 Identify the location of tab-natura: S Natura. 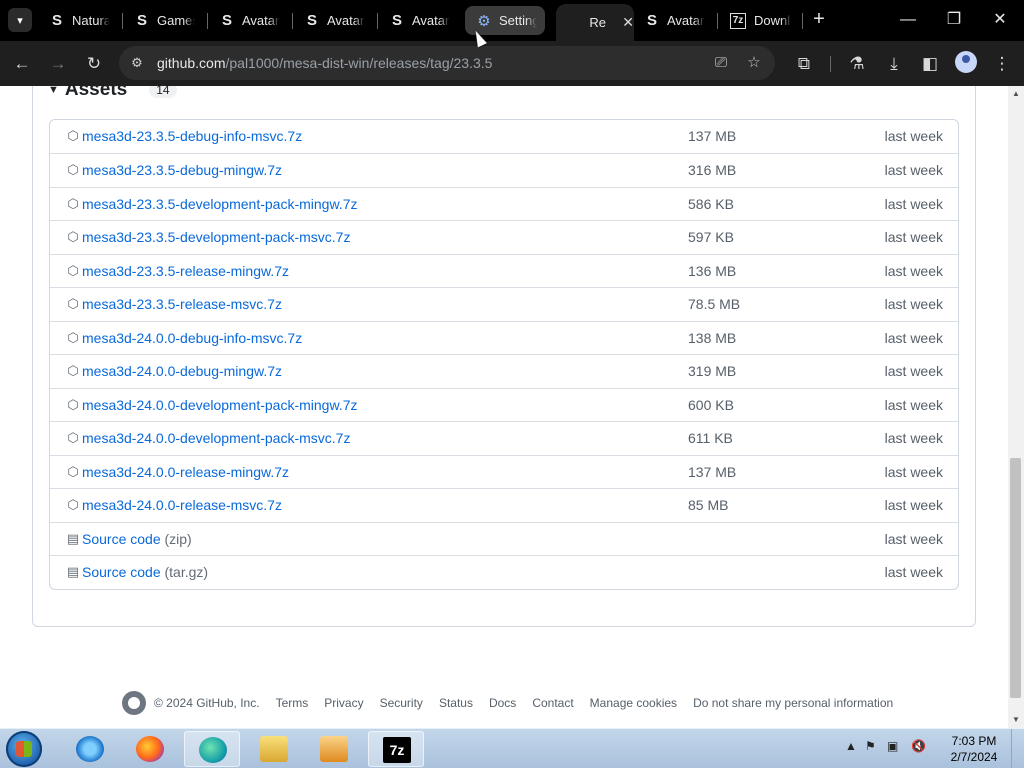
(78, 20).